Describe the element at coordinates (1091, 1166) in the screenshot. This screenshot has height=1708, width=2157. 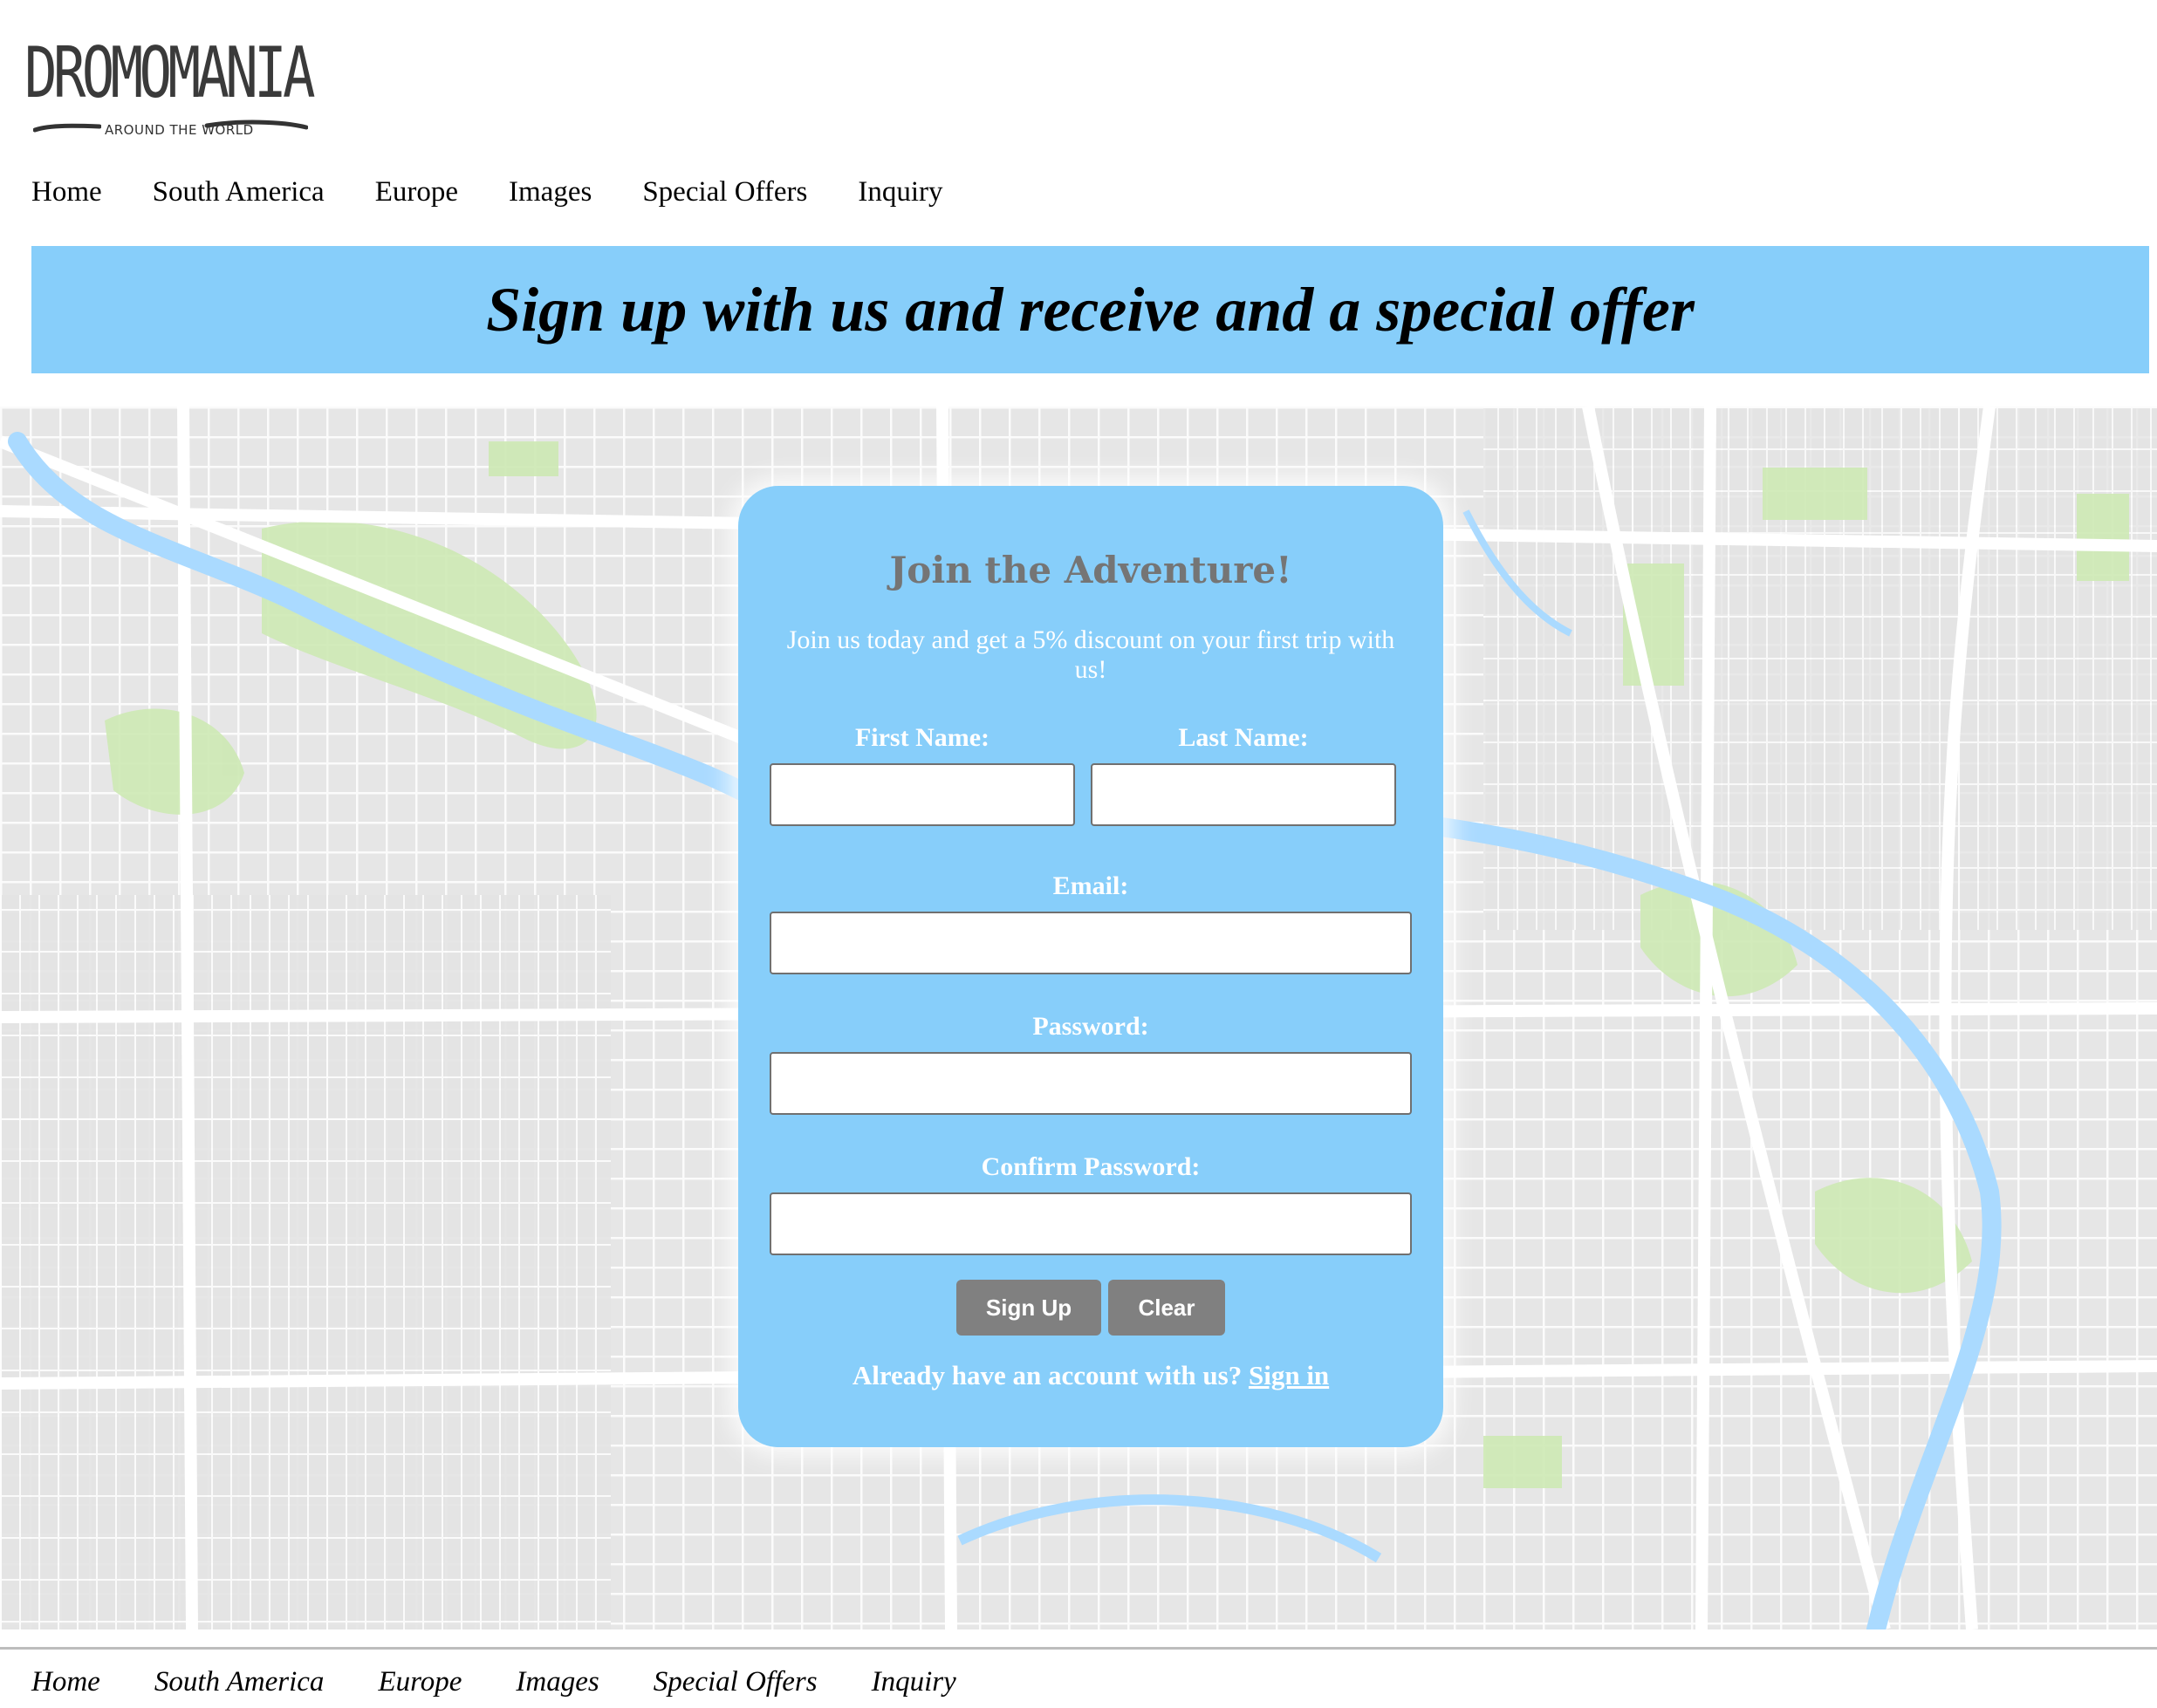
I see `confirm-password-label: Confirm Password:` at that location.